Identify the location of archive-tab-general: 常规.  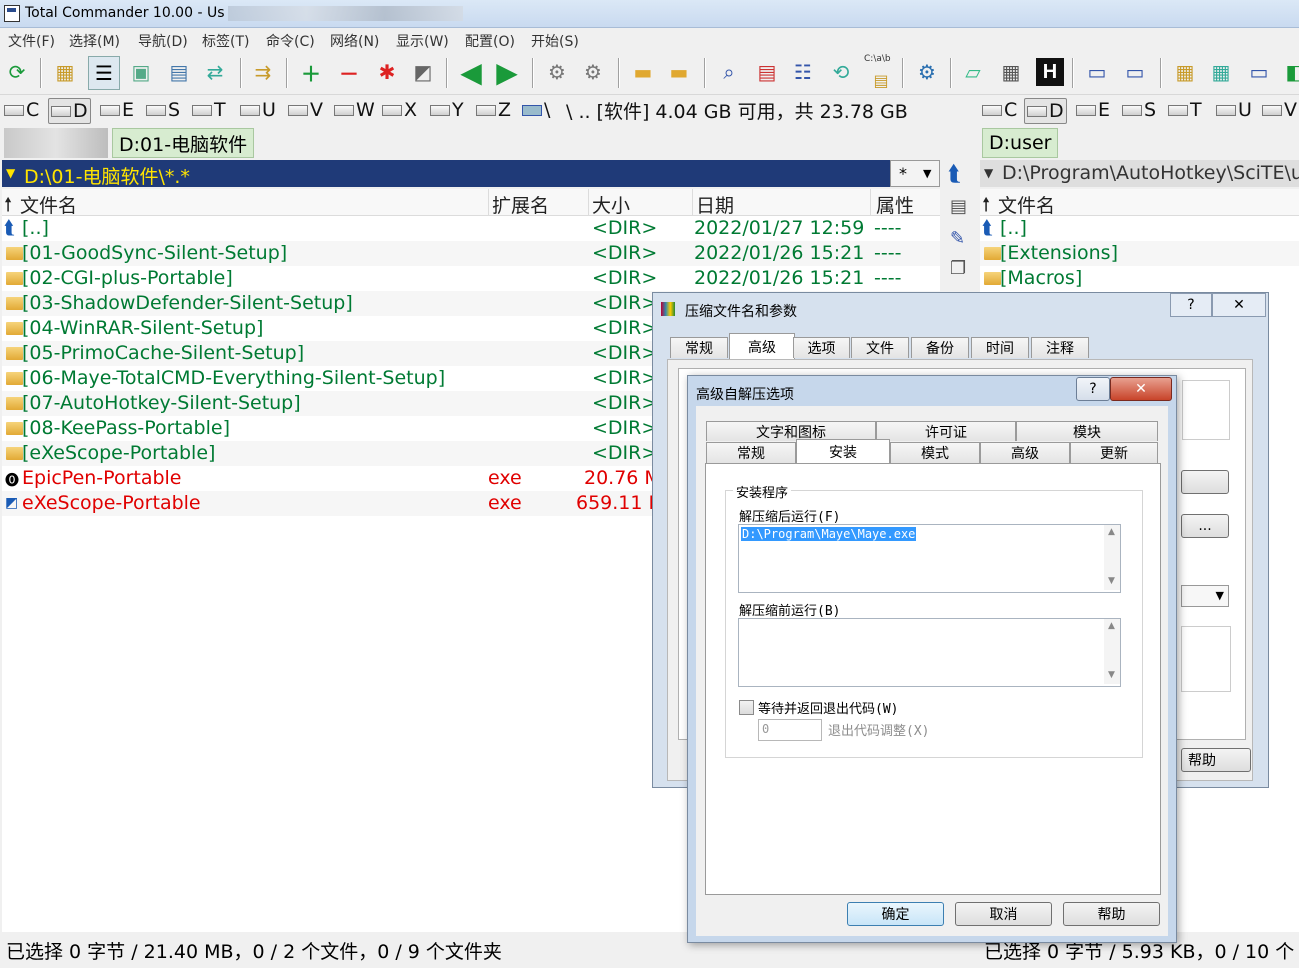
(699, 347).